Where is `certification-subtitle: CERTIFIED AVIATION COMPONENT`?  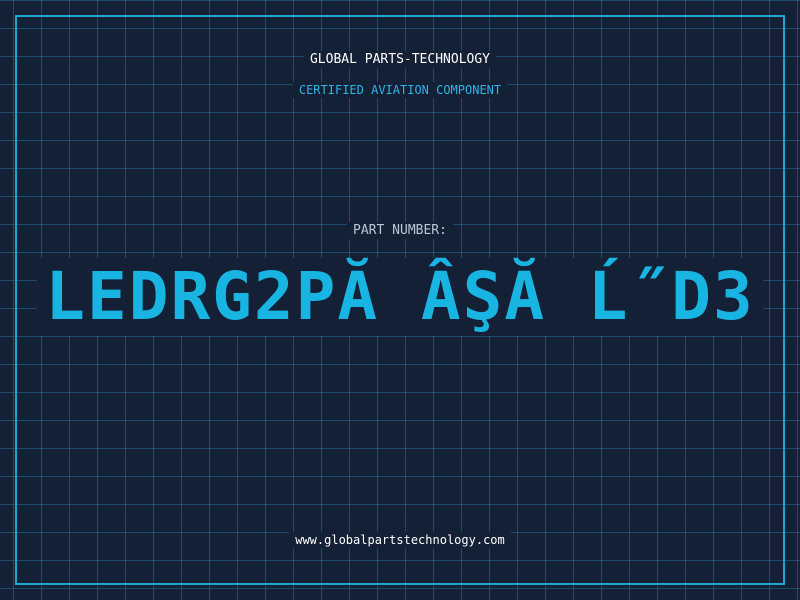
certification-subtitle: CERTIFIED AVIATION COMPONENT is located at coordinates (400, 90).